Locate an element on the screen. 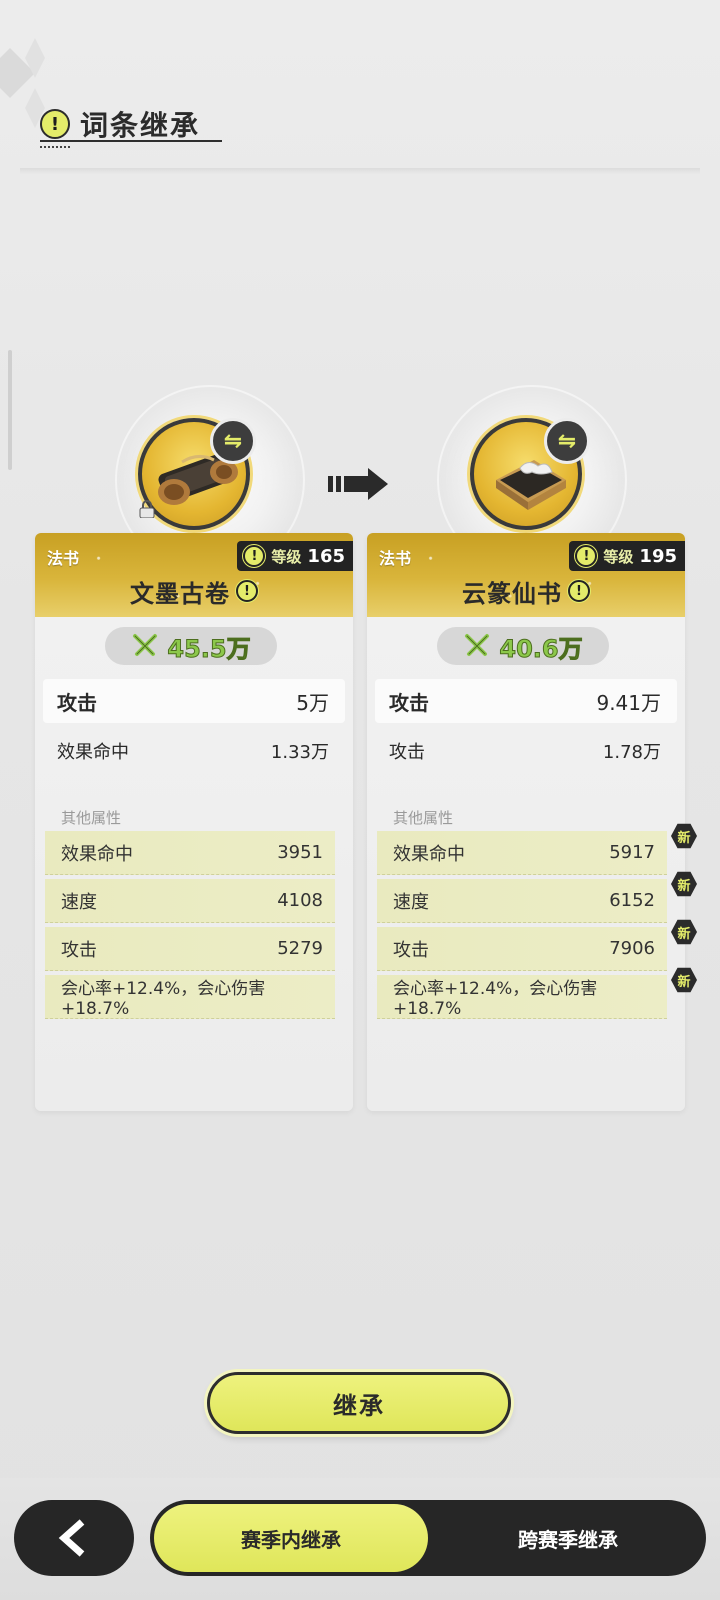 The image size is (720, 1600). lock-icon is located at coordinates (147, 509).